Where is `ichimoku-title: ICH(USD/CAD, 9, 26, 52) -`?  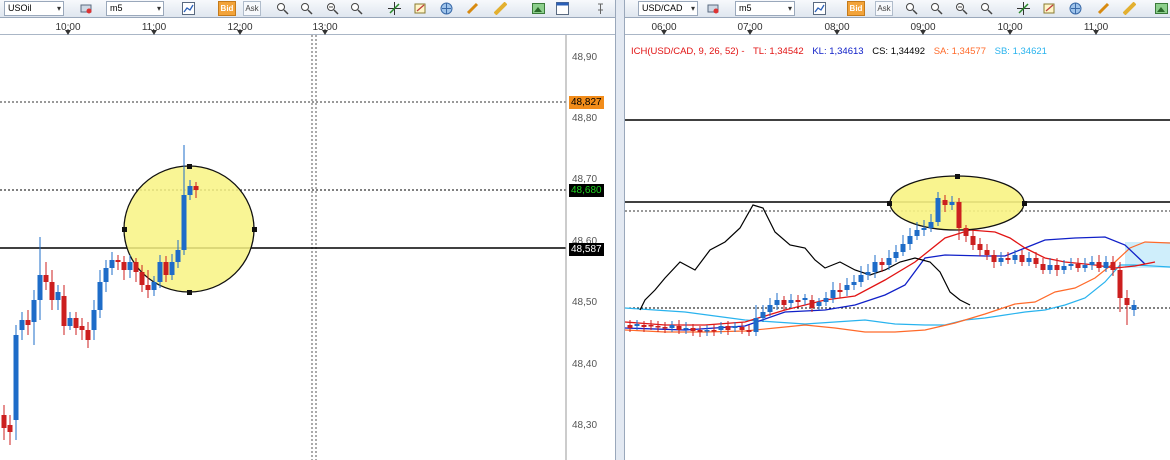
ichimoku-title: ICH(USD/CAD, 9, 26, 52) - is located at coordinates (688, 51).